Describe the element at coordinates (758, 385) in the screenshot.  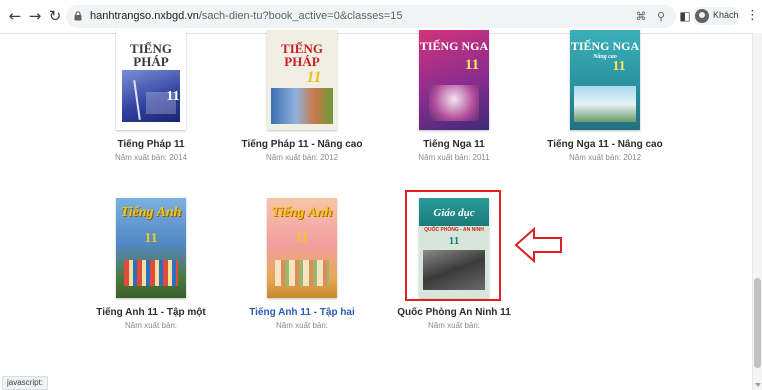
I see `scroll-down-icon` at that location.